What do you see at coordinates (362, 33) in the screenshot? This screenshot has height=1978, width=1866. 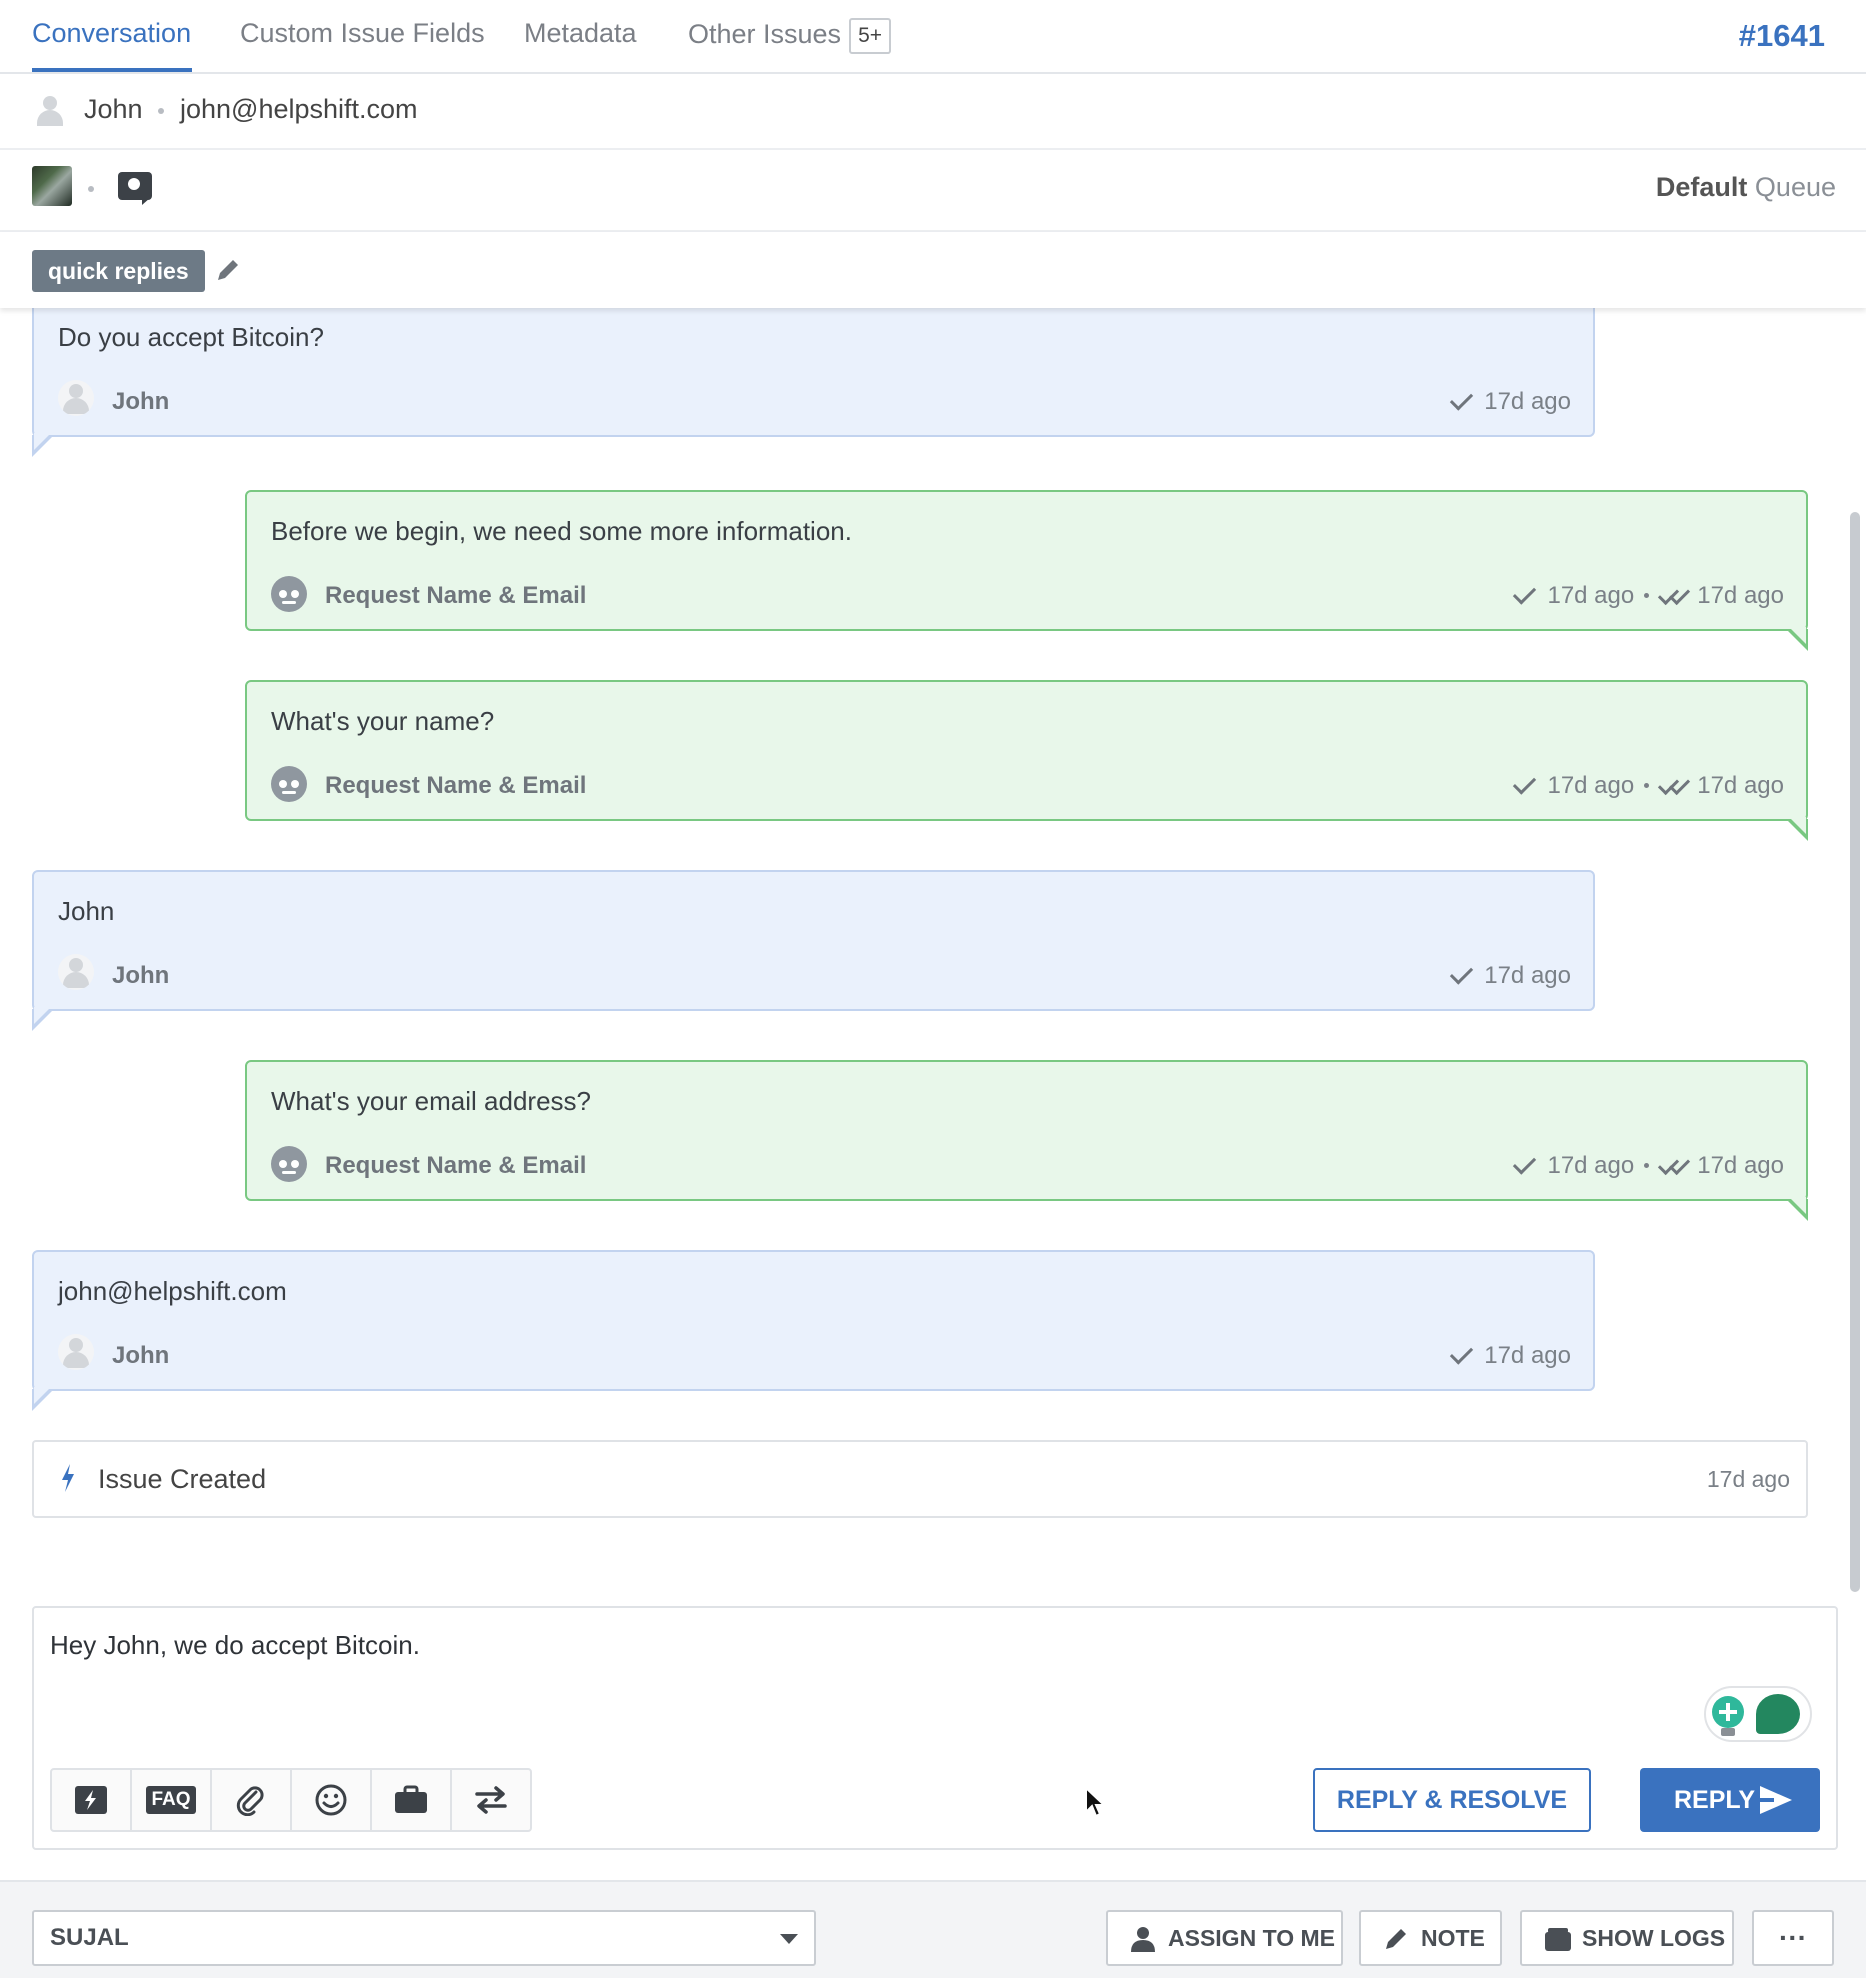 I see `tab-custom-issue-fields: Custom Issue Fields` at bounding box center [362, 33].